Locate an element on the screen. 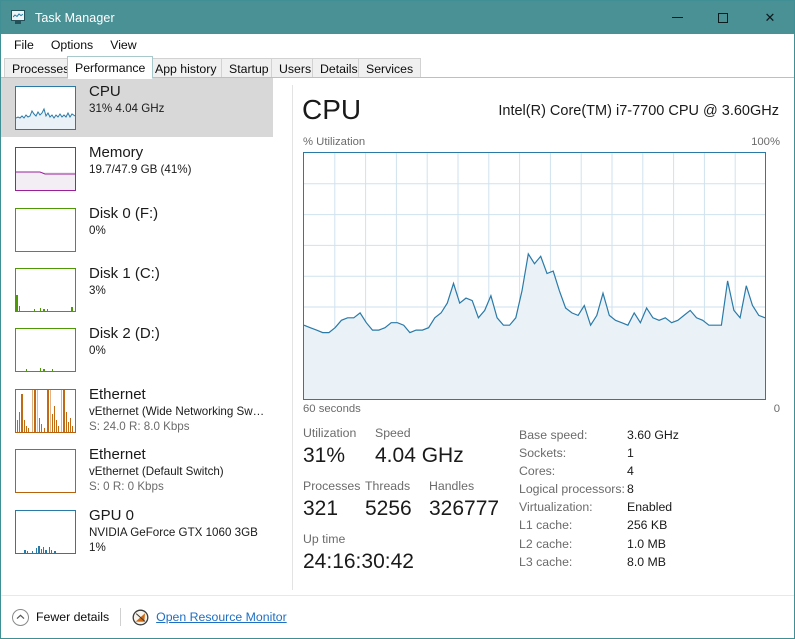  spec-value: 1.0 MB is located at coordinates (646, 543).